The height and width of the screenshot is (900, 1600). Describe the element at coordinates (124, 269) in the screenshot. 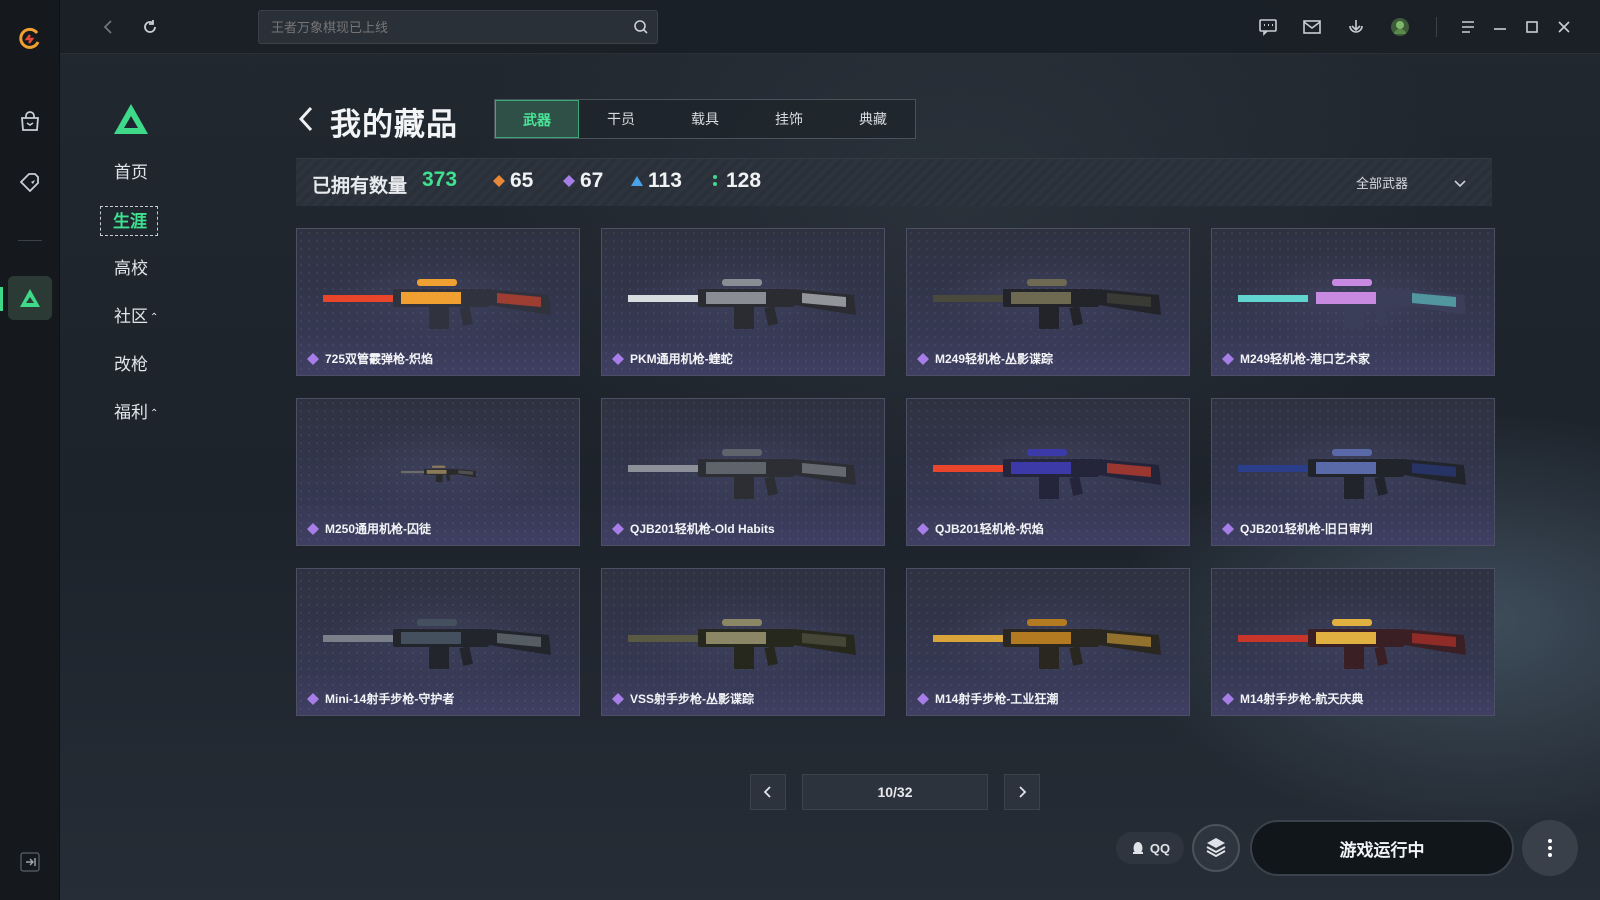

I see `nav-item-2: 高校` at that location.